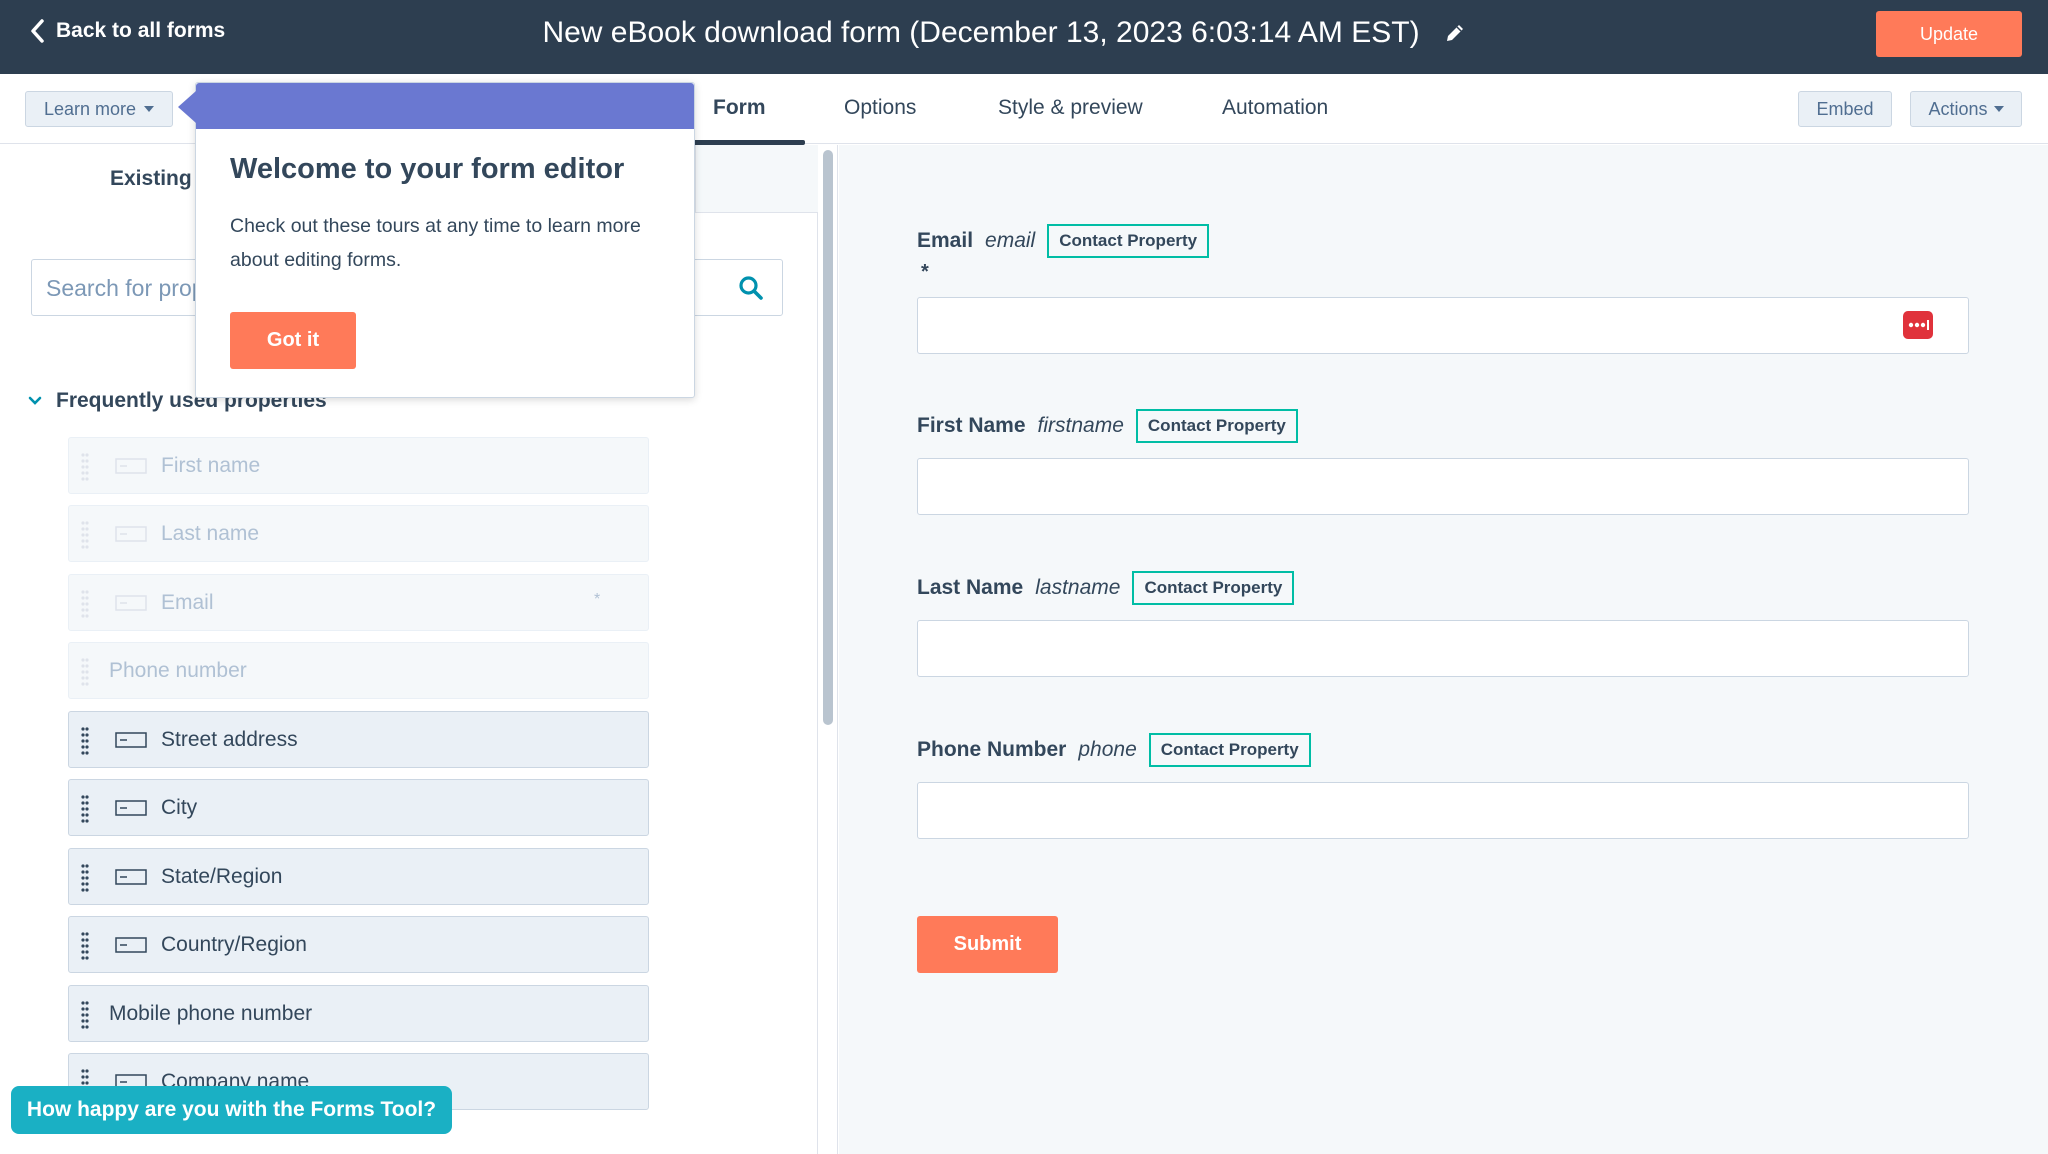  I want to click on property-item-state-region: State/Region, so click(358, 876).